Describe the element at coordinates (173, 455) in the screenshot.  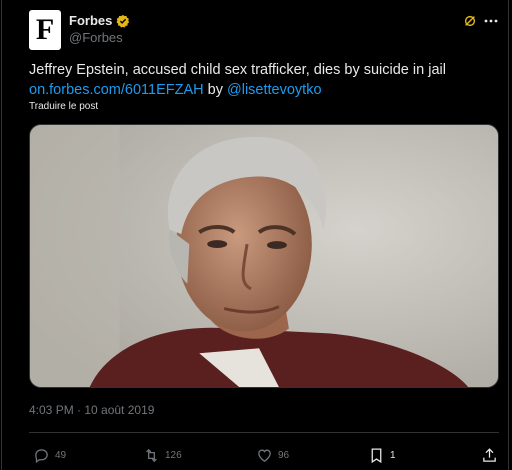
I see `retweet-count: 126` at that location.